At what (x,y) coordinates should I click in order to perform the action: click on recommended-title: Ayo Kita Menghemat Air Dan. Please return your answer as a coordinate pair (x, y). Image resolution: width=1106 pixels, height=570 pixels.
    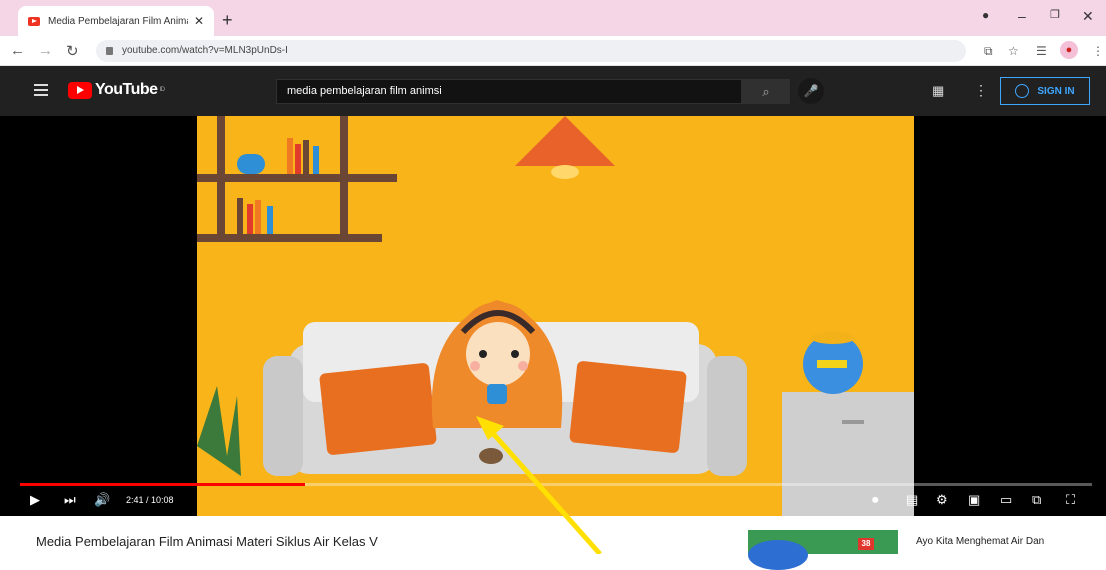
    Looking at the image, I should click on (980, 541).